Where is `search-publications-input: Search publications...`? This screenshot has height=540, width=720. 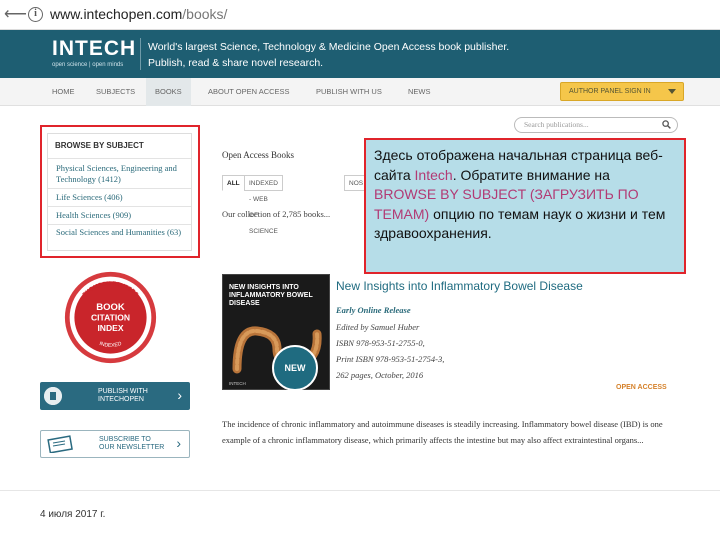 search-publications-input: Search publications... is located at coordinates (596, 125).